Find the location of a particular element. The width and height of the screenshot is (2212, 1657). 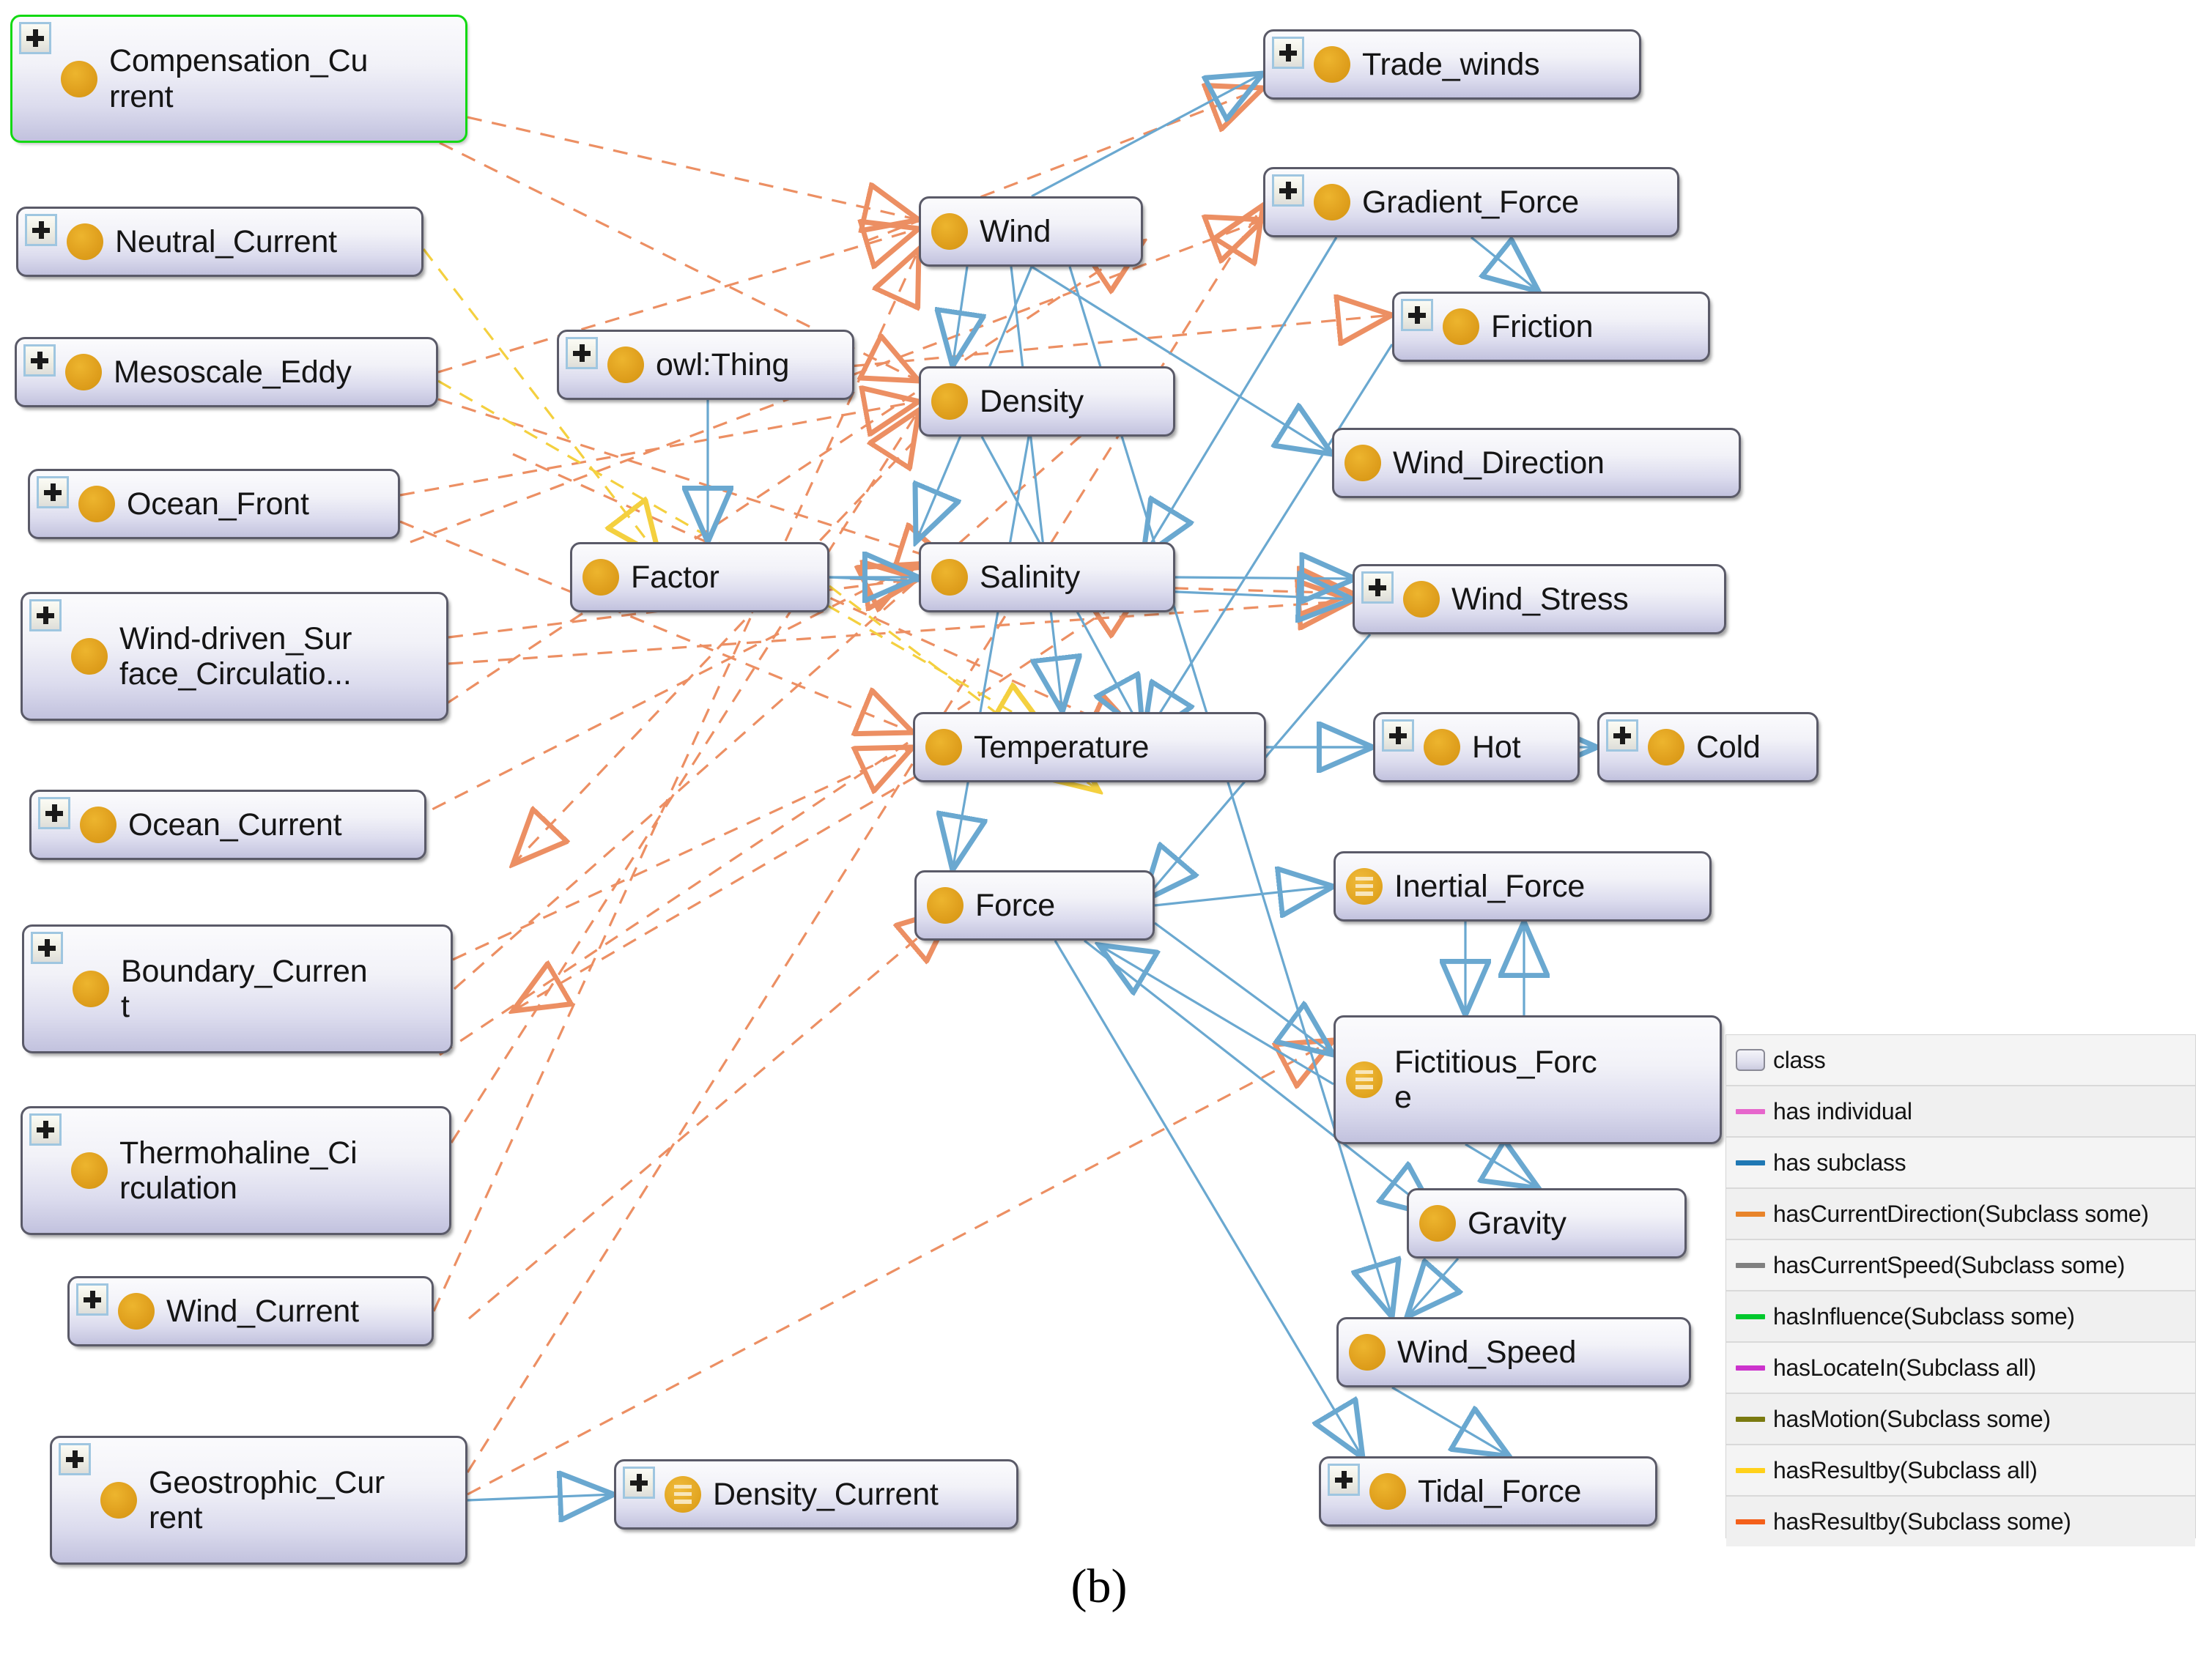

node-gradient_force: Gradient_Force is located at coordinates (1471, 202).